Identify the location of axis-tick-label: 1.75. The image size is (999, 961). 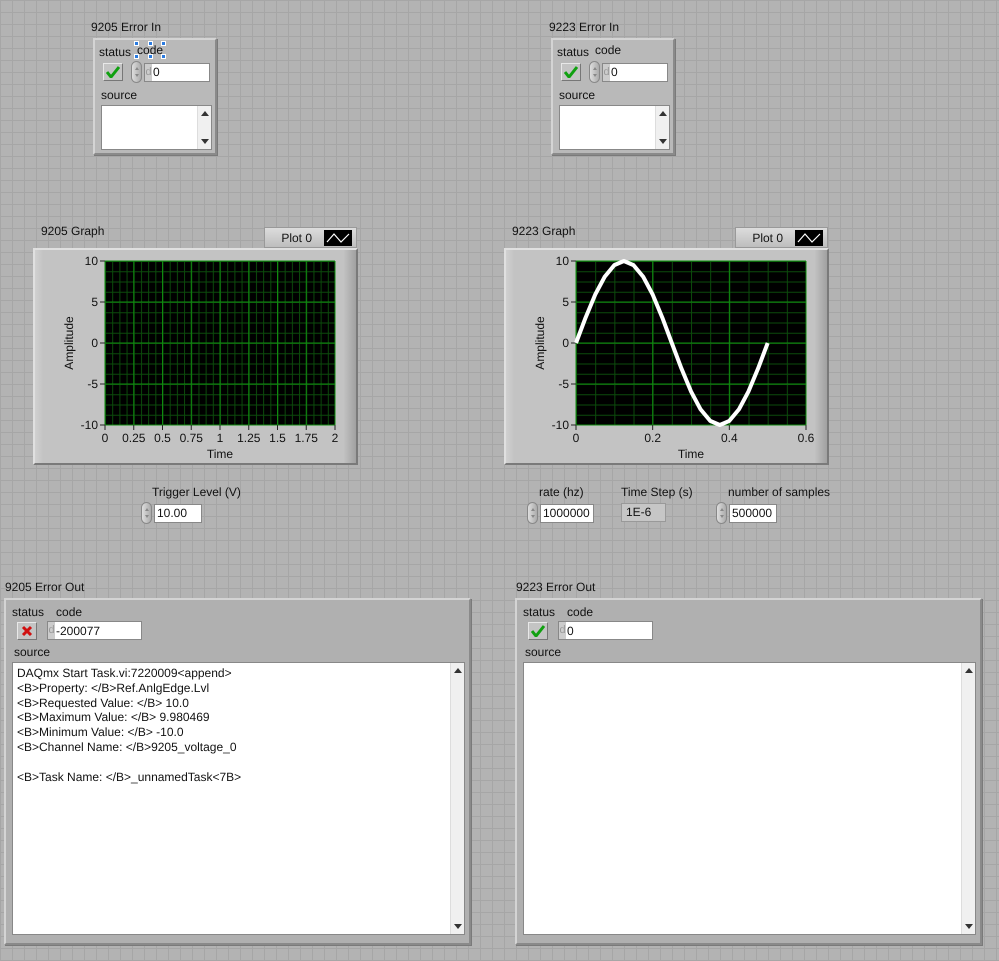
(306, 438).